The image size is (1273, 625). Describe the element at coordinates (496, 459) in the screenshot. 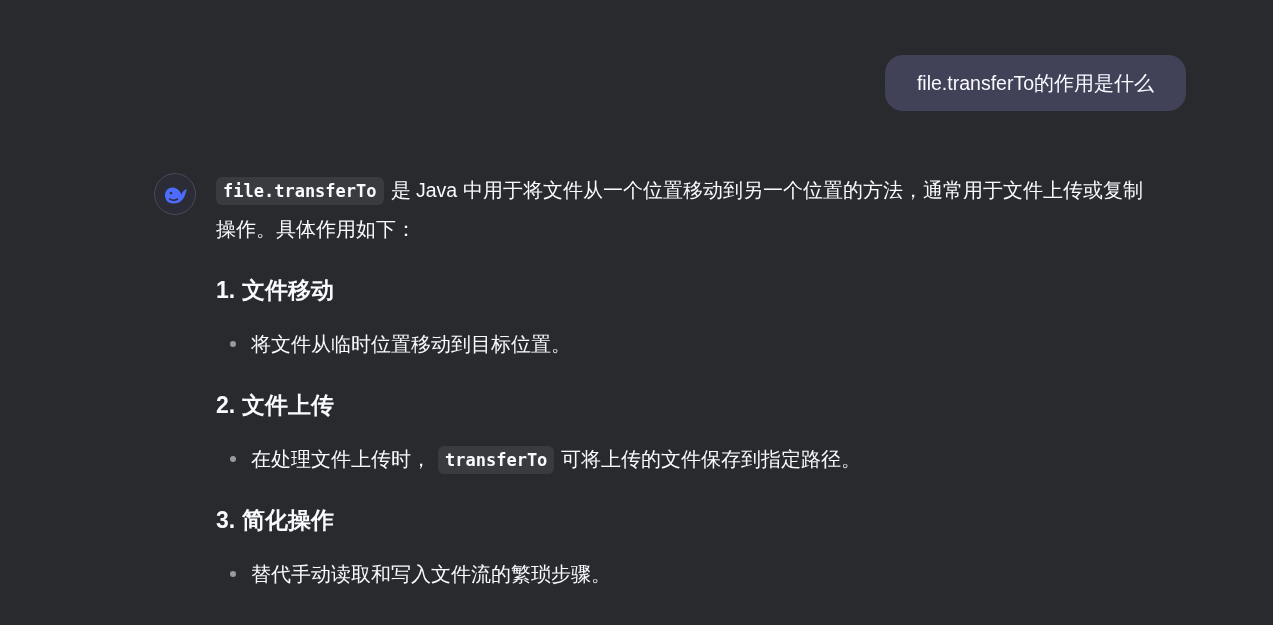

I see `inline-code: transferTo` at that location.